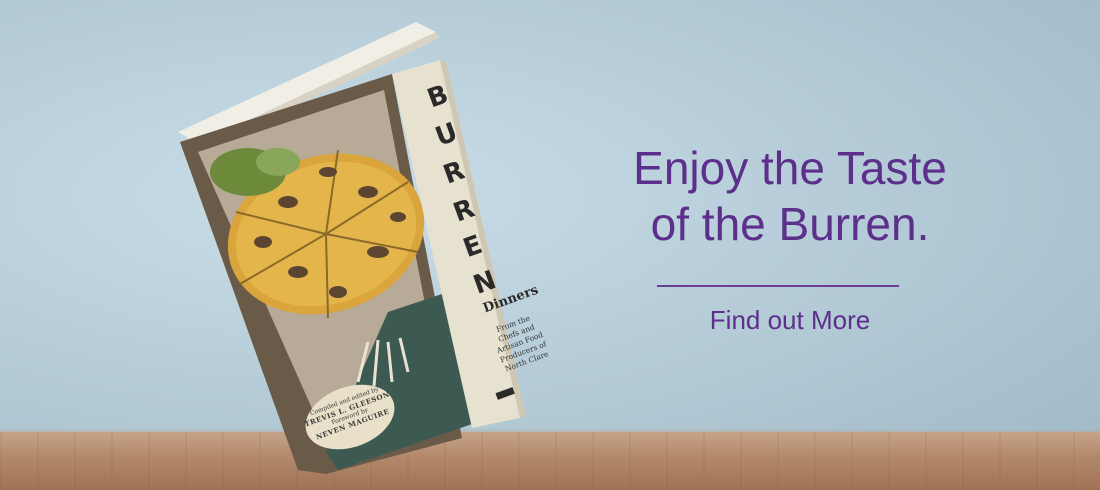 This screenshot has height=490, width=1100. Describe the element at coordinates (790, 320) in the screenshot. I see `find-out-more-link: Find out More` at that location.